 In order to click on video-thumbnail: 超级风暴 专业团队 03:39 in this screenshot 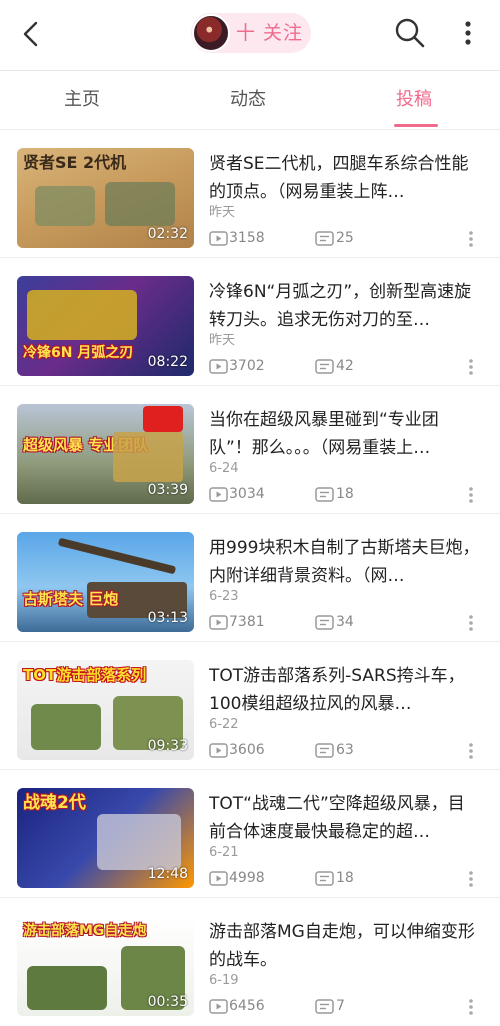, I will do `click(105, 454)`.